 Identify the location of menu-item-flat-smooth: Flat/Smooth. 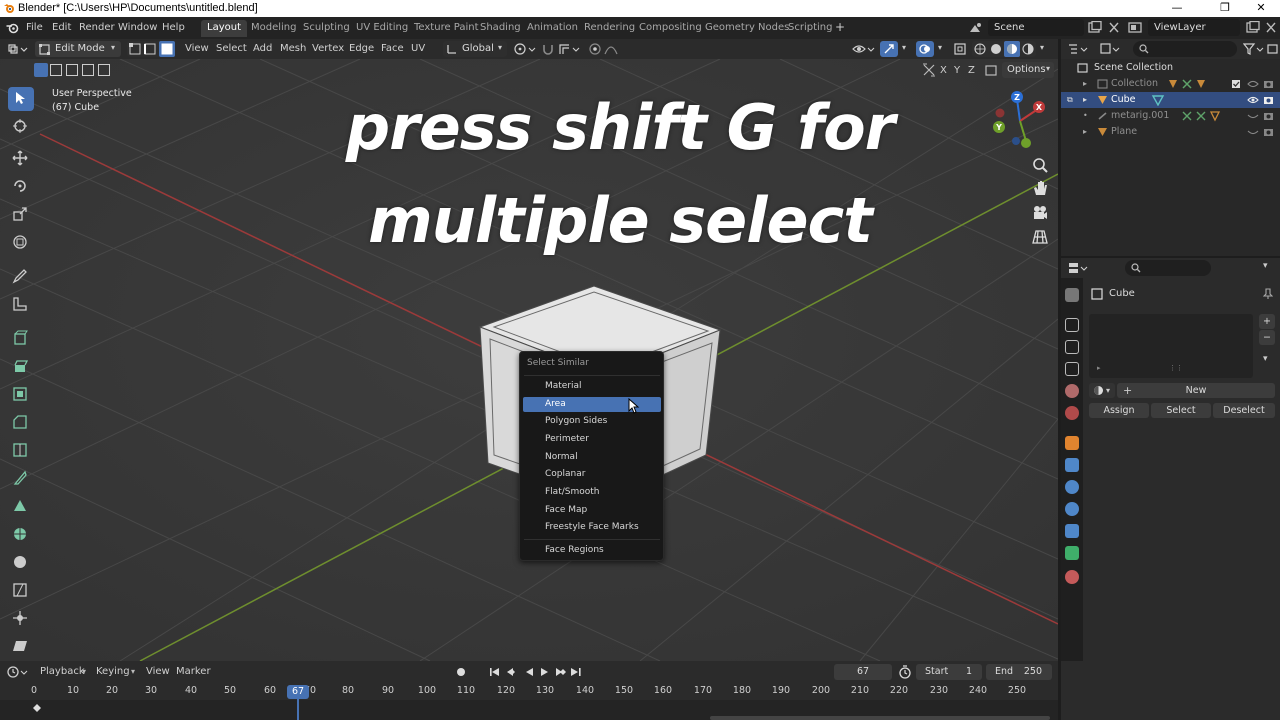
(592, 492).